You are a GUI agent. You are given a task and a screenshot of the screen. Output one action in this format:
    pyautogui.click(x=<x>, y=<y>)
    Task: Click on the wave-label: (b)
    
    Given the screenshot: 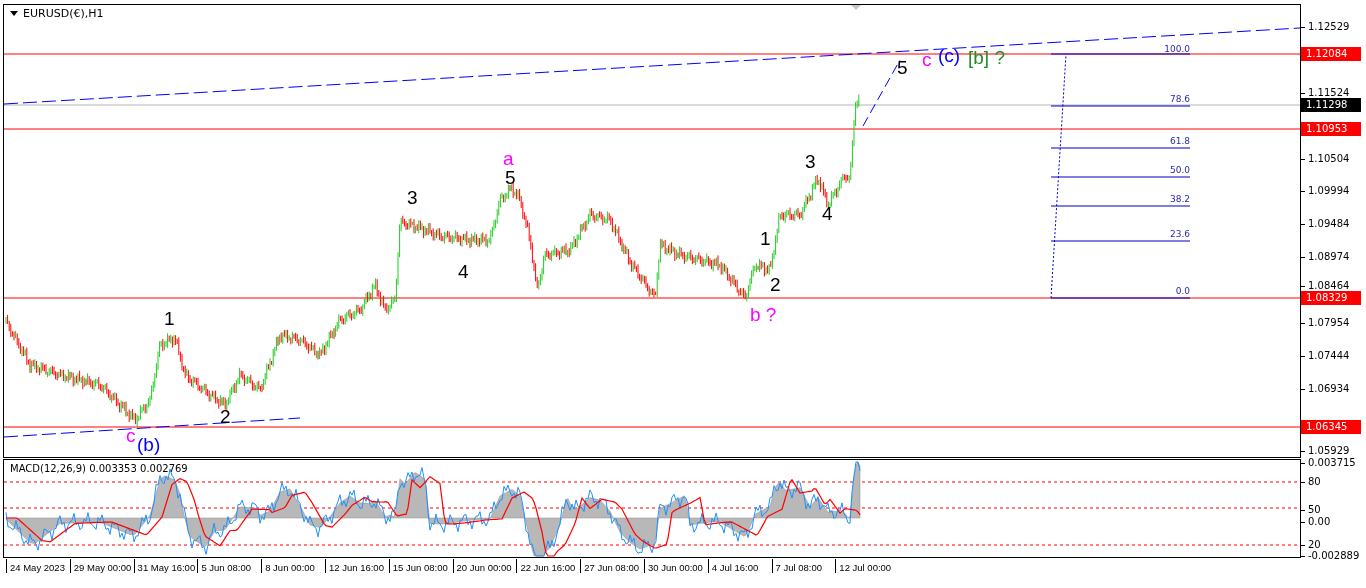 What is the action you would take?
    pyautogui.click(x=149, y=445)
    